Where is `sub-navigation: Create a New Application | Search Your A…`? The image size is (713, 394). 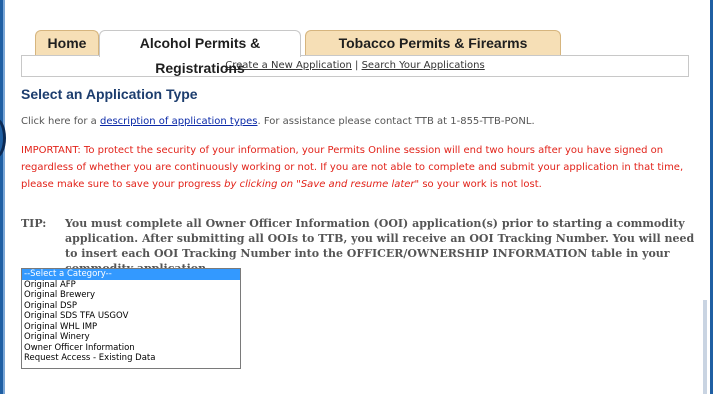 sub-navigation: Create a New Application | Search Your A… is located at coordinates (355, 66).